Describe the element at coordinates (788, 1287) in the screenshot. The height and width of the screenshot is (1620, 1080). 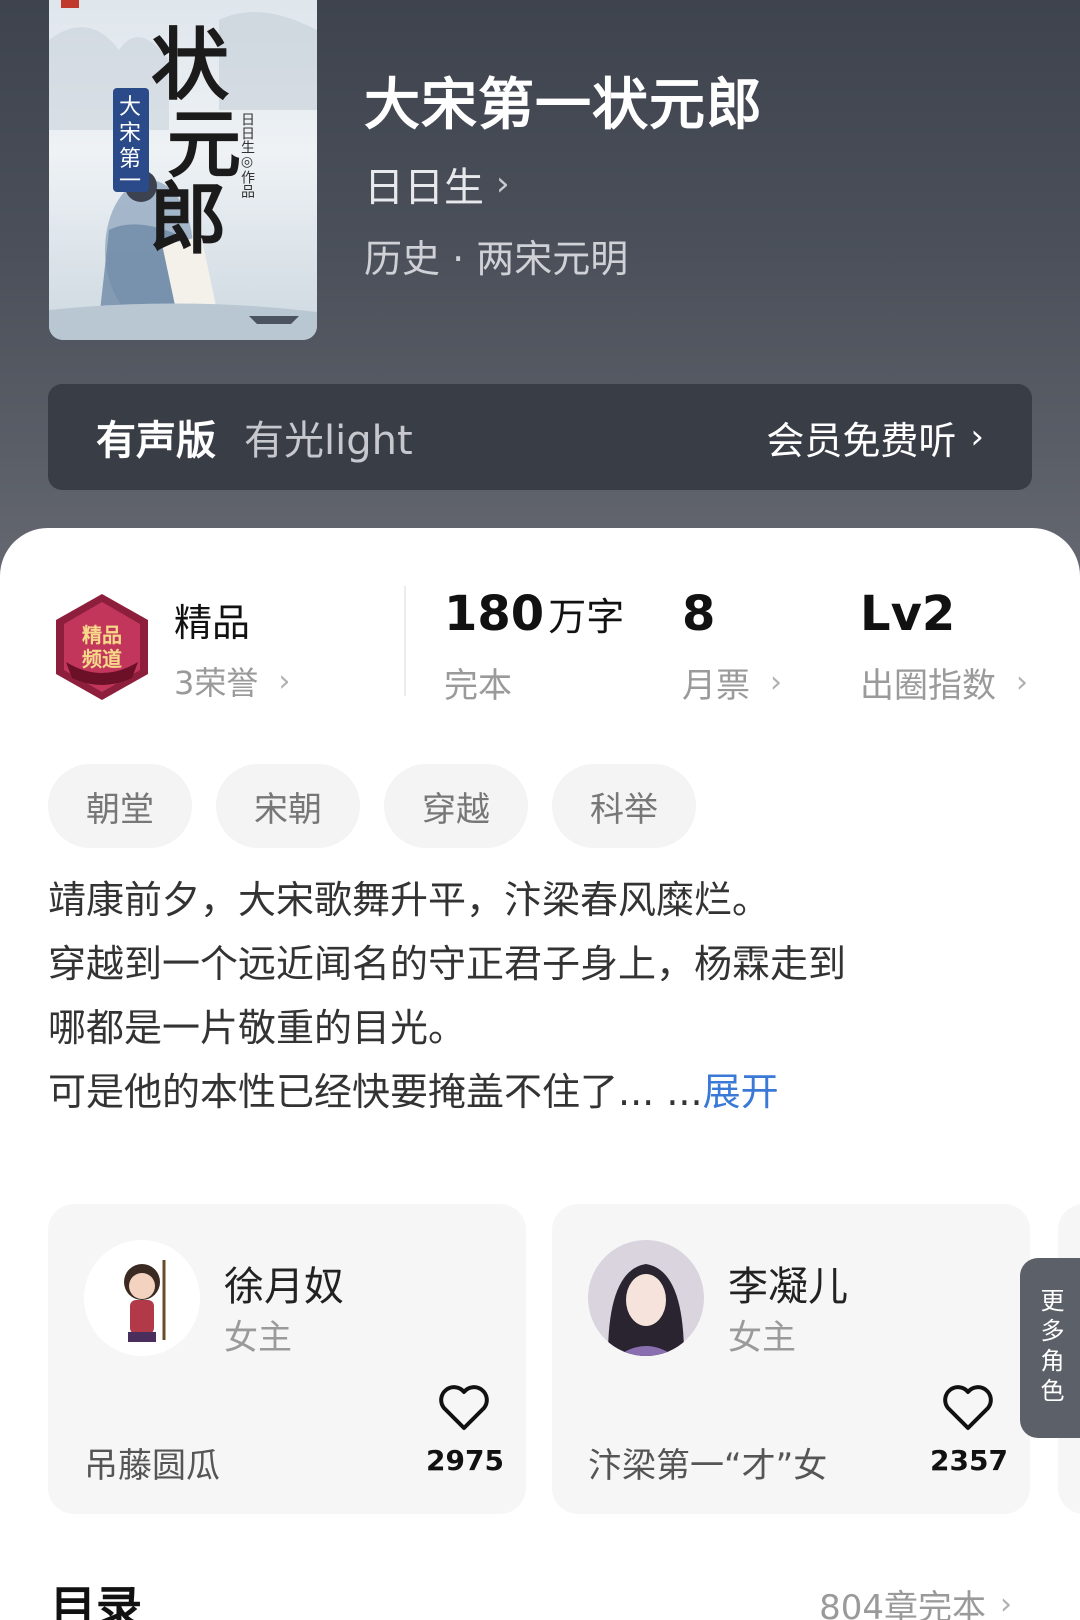
I see `character-name: 李凝儿` at that location.